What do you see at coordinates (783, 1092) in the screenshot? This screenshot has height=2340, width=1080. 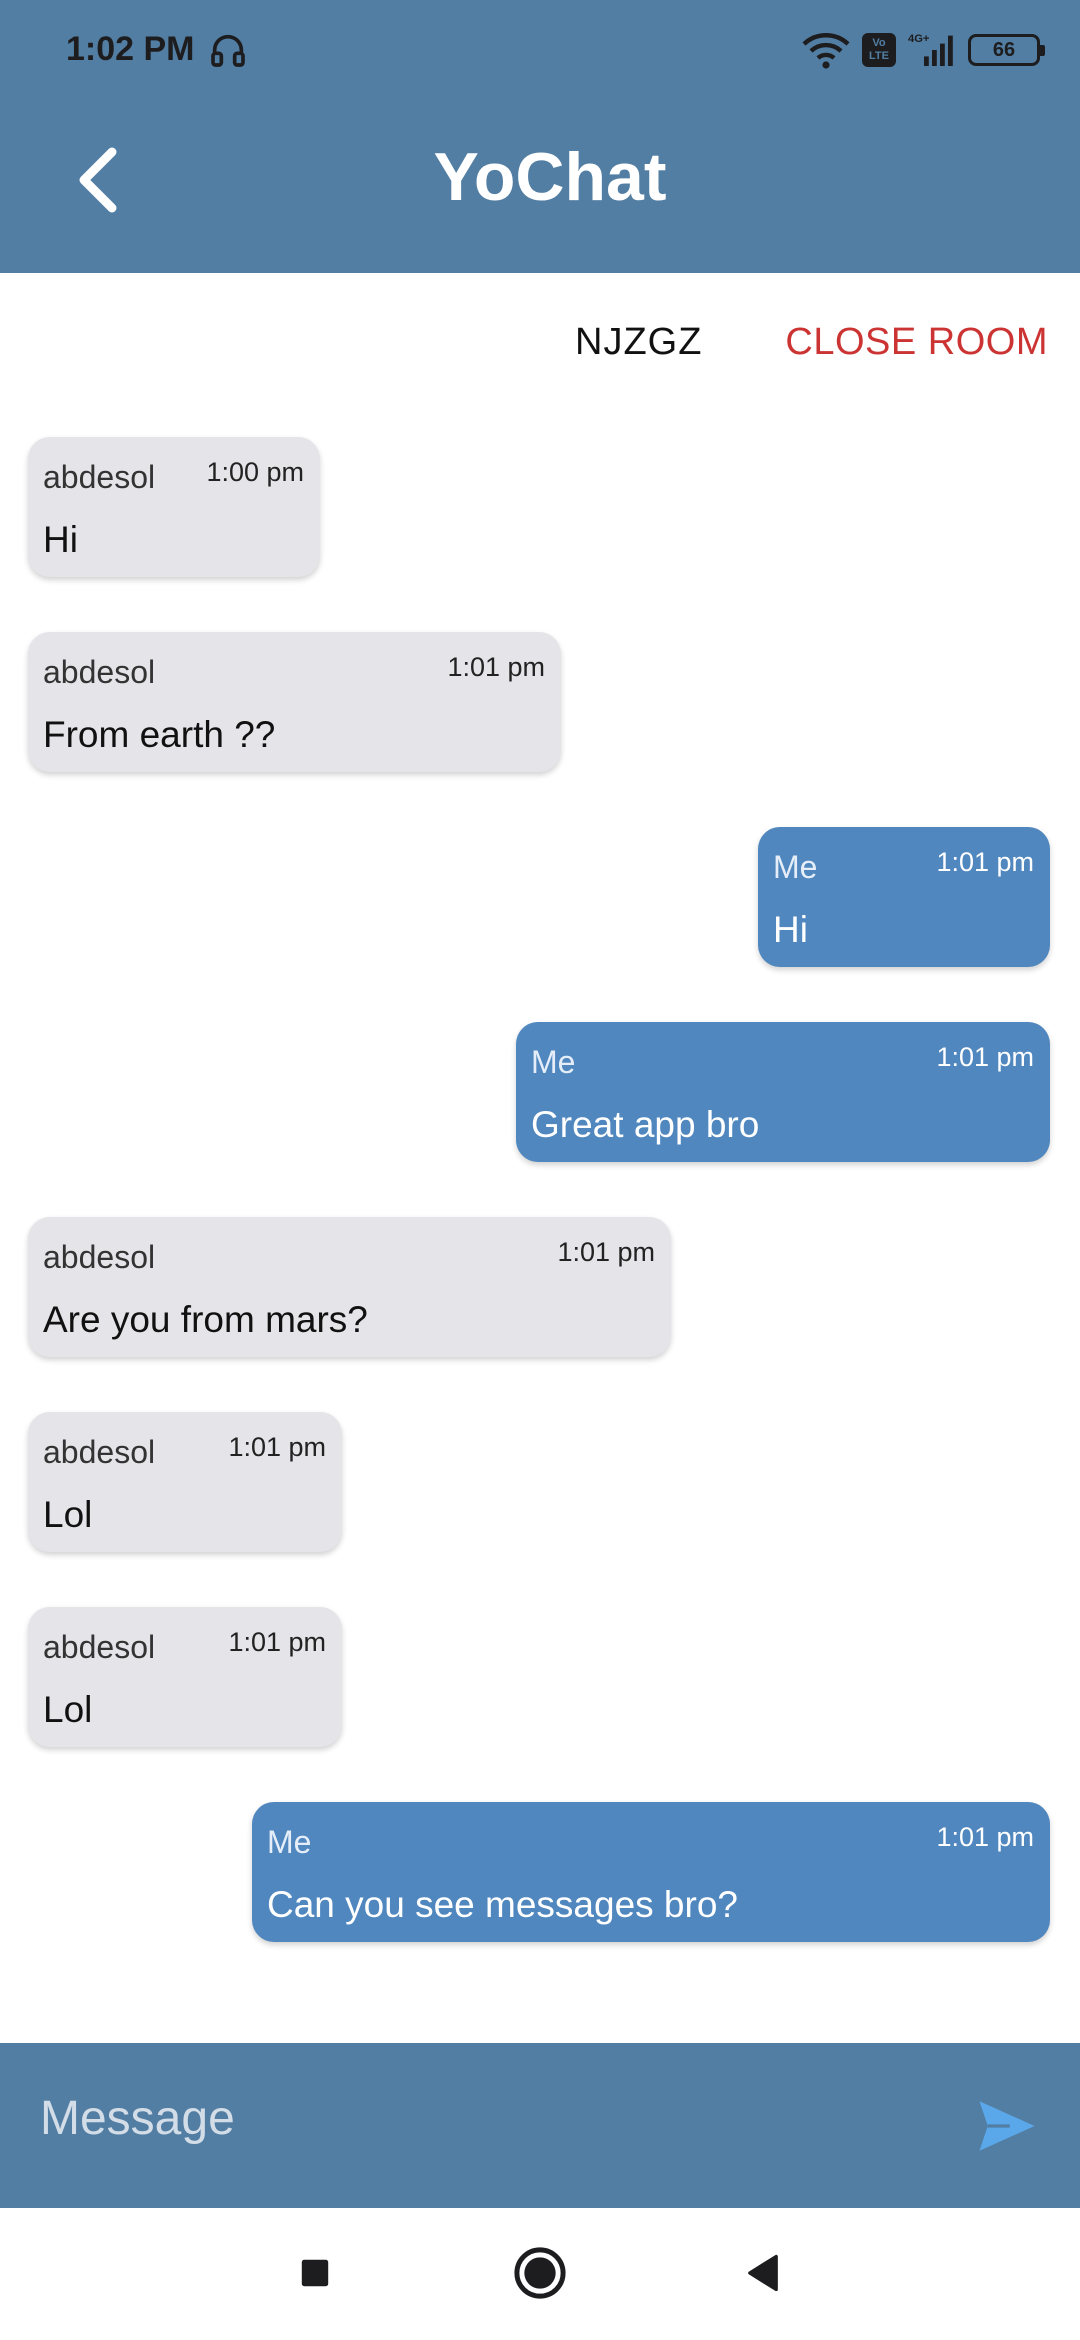 I see `message-bubble-own: Me 1:01 pm Great app bro` at bounding box center [783, 1092].